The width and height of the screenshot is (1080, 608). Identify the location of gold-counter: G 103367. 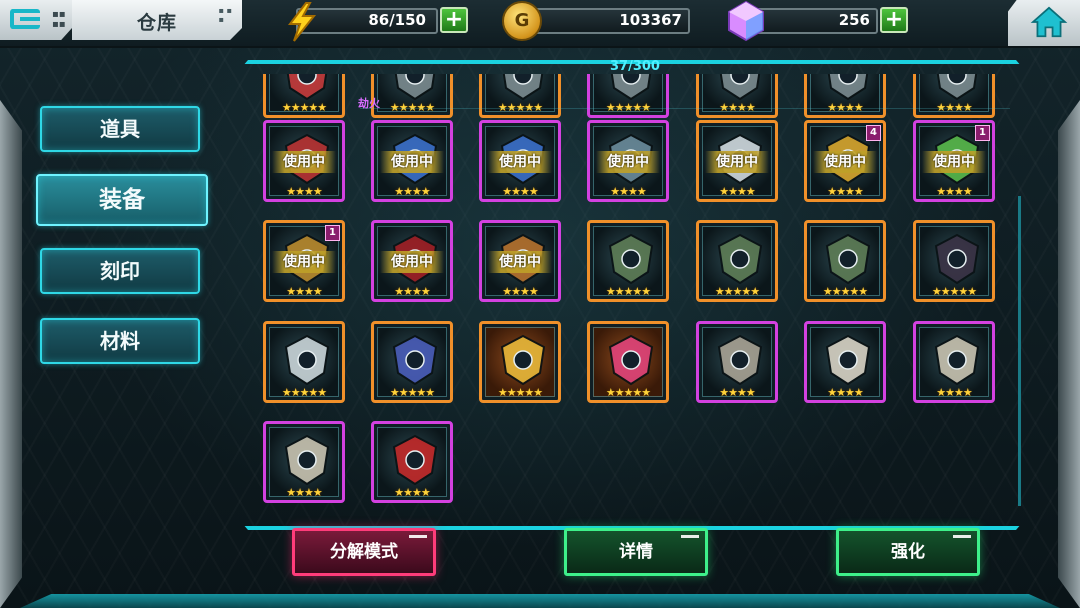
(597, 21).